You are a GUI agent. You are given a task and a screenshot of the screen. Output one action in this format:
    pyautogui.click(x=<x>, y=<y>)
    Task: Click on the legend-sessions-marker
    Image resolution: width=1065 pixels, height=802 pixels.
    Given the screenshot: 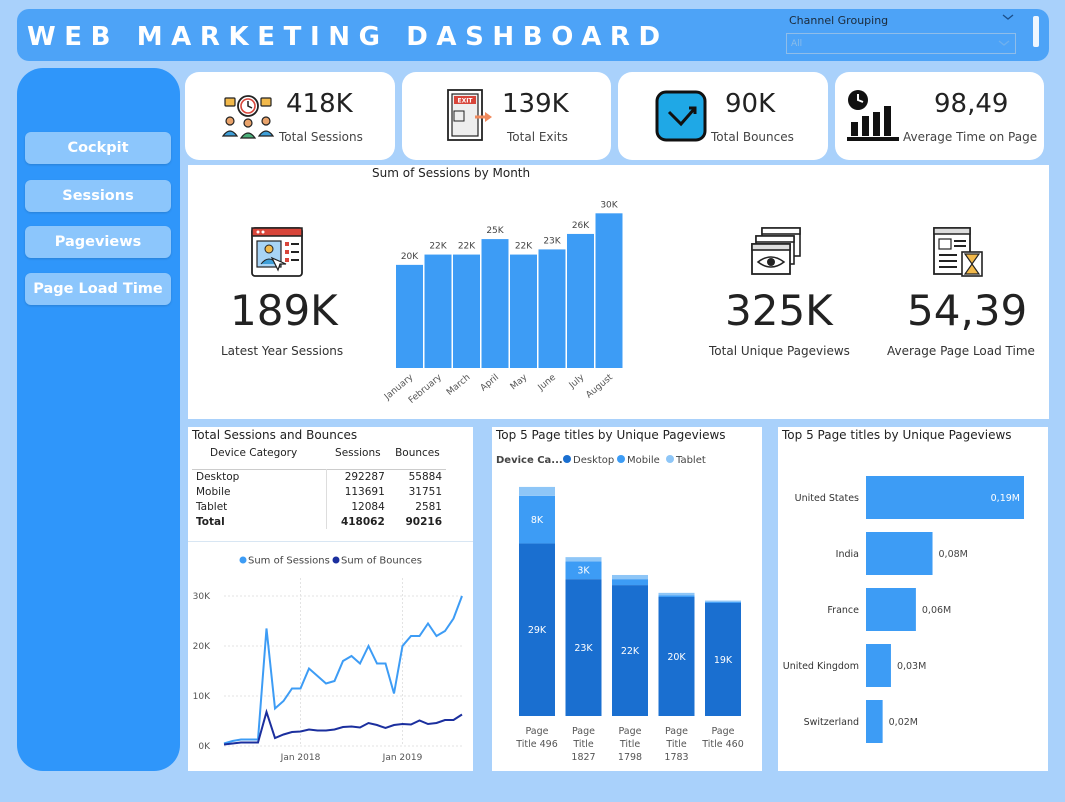 What is the action you would take?
    pyautogui.click(x=243, y=560)
    